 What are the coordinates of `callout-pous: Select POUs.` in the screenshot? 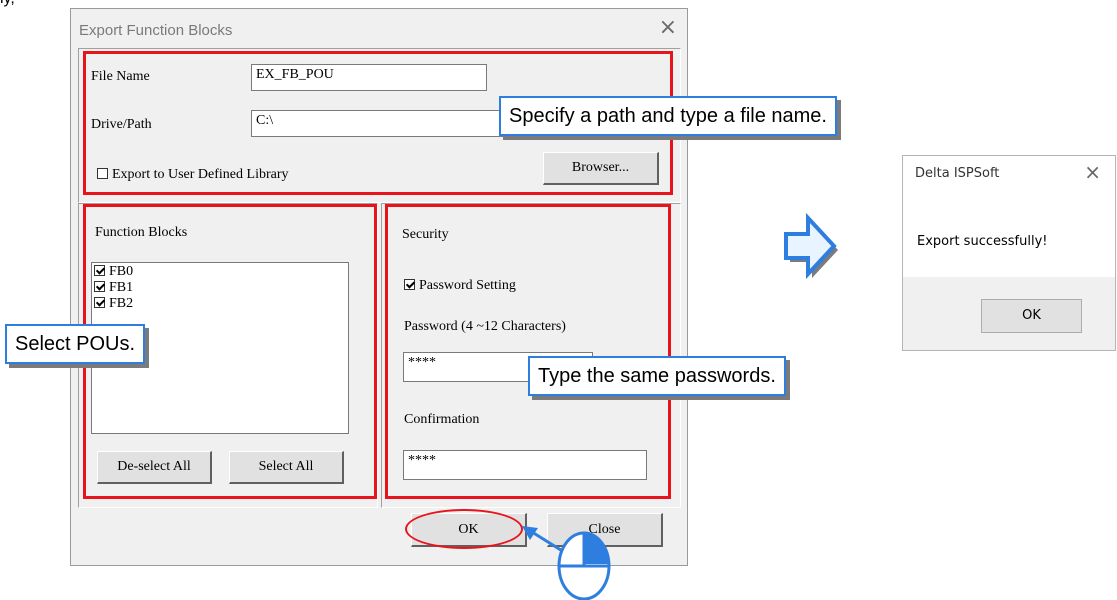 It's located at (75, 344).